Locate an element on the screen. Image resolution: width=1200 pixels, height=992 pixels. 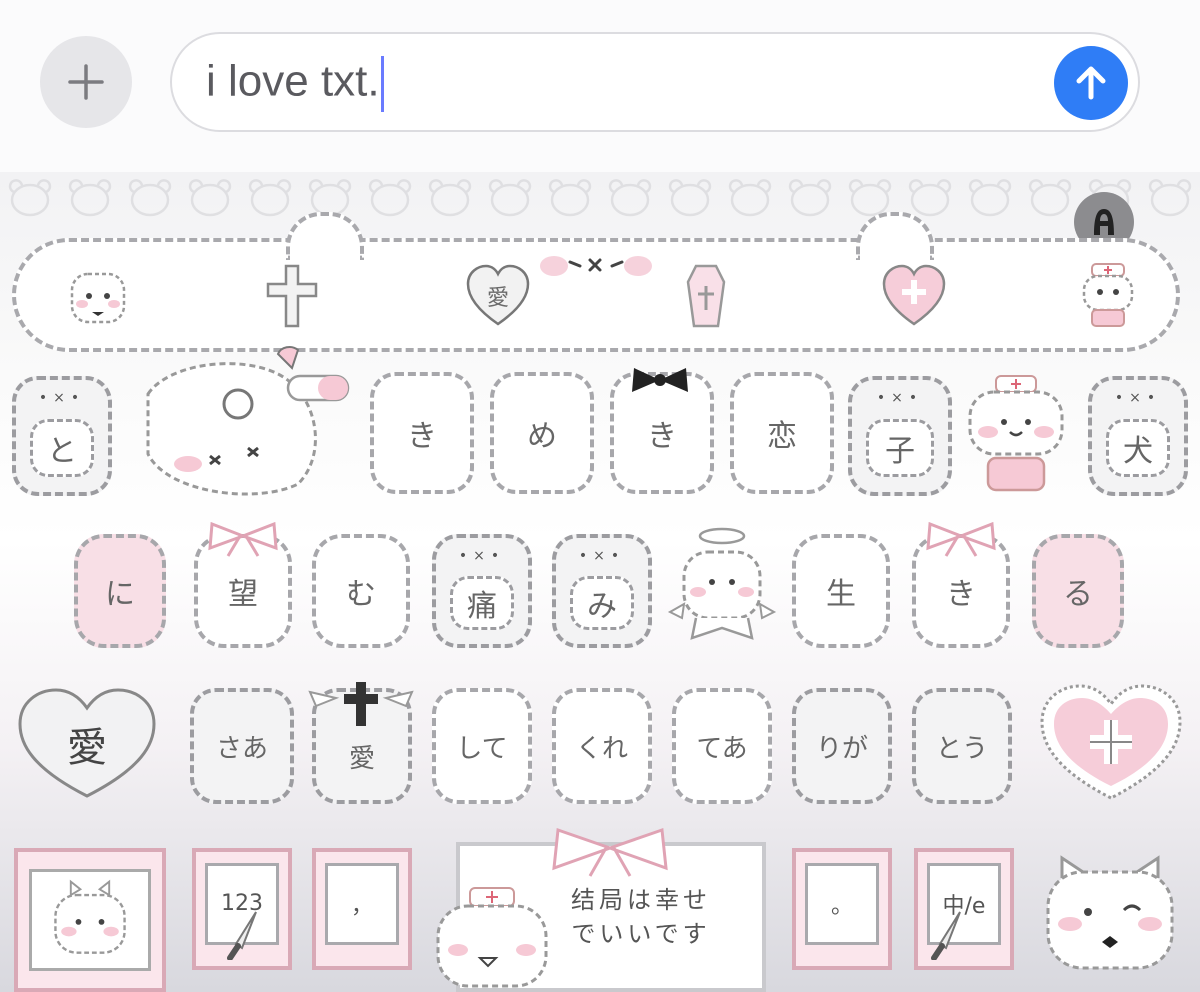
key-inu: •×• 犬 is located at coordinates (1138, 436).